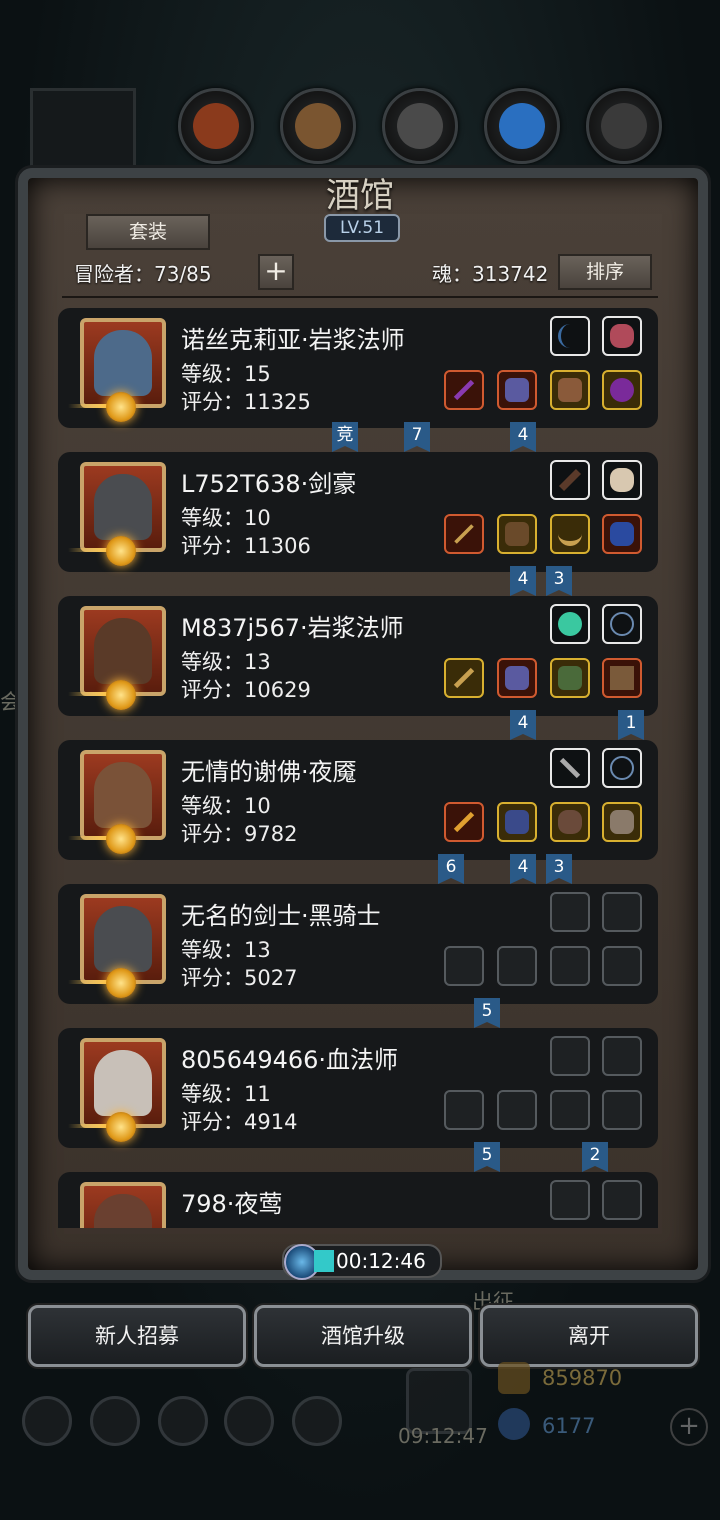  Describe the element at coordinates (443, 1436) in the screenshot. I see `gift-timer: 09:12:47` at that location.